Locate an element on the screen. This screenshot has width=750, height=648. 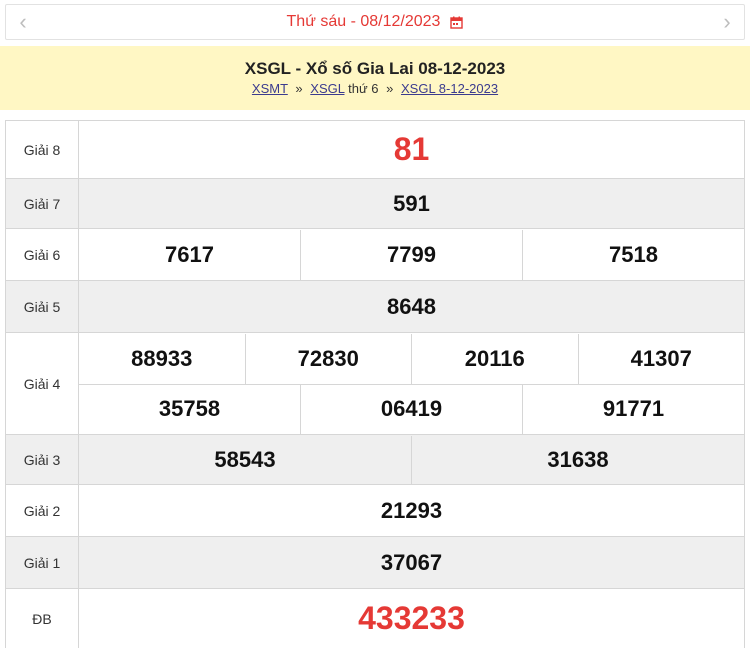
prize-cell: 8648 is located at coordinates (411, 306).